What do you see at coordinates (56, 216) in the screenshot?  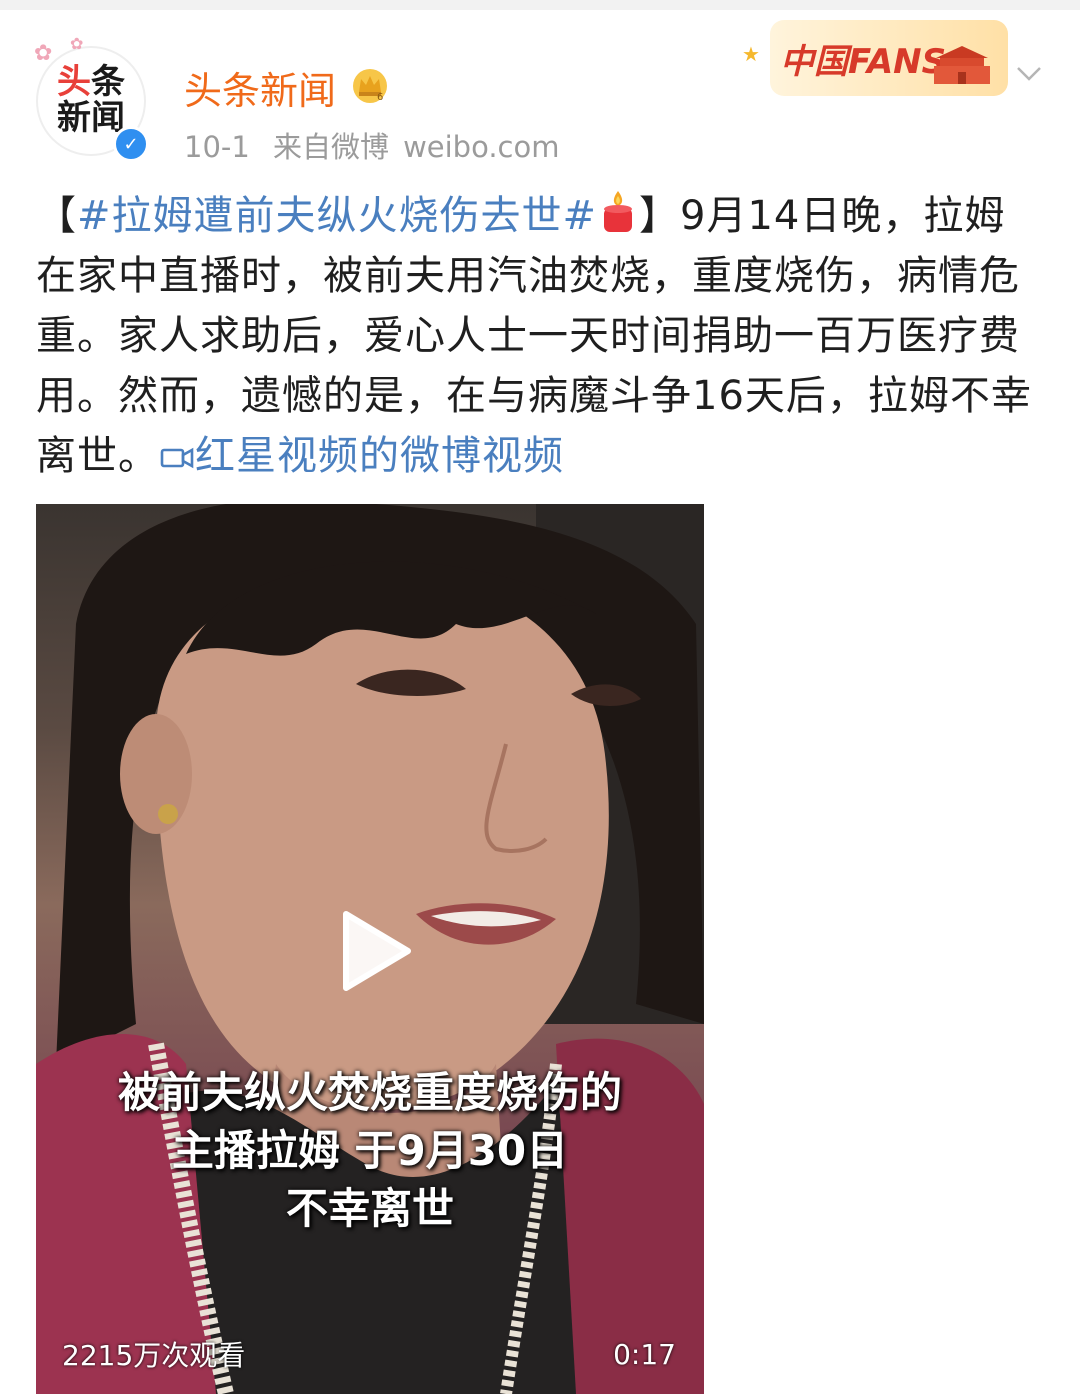 I see `bracket-open: 【` at bounding box center [56, 216].